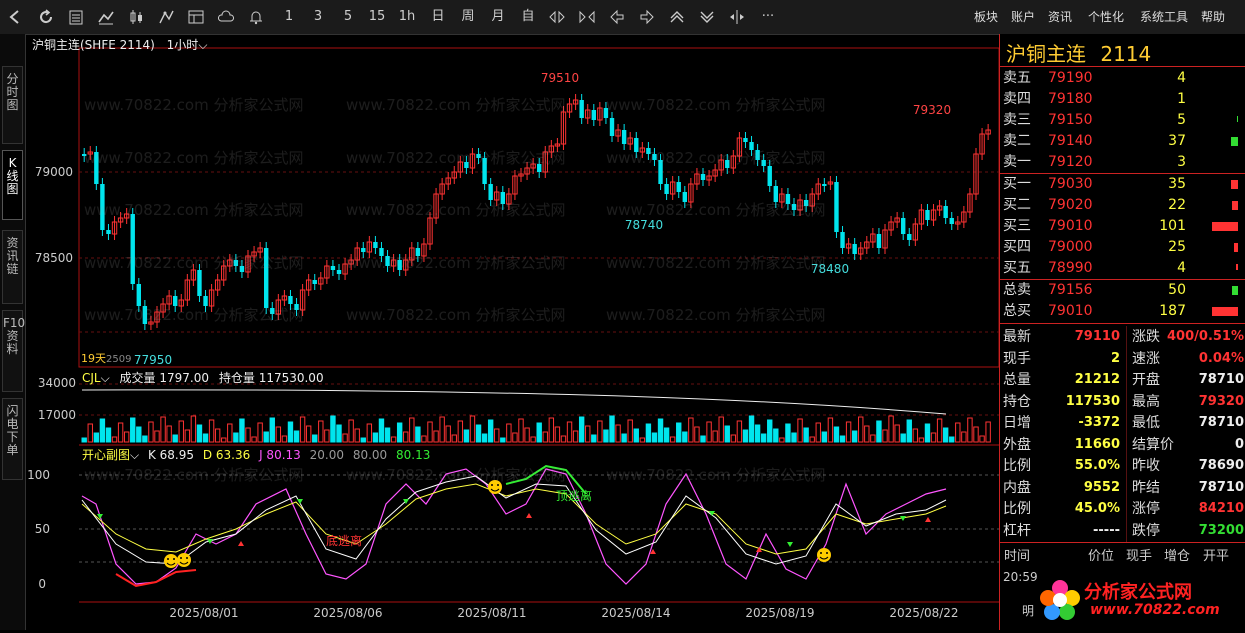  What do you see at coordinates (1046, 54) in the screenshot?
I see `contract-title: 沪铜主连` at bounding box center [1046, 54].